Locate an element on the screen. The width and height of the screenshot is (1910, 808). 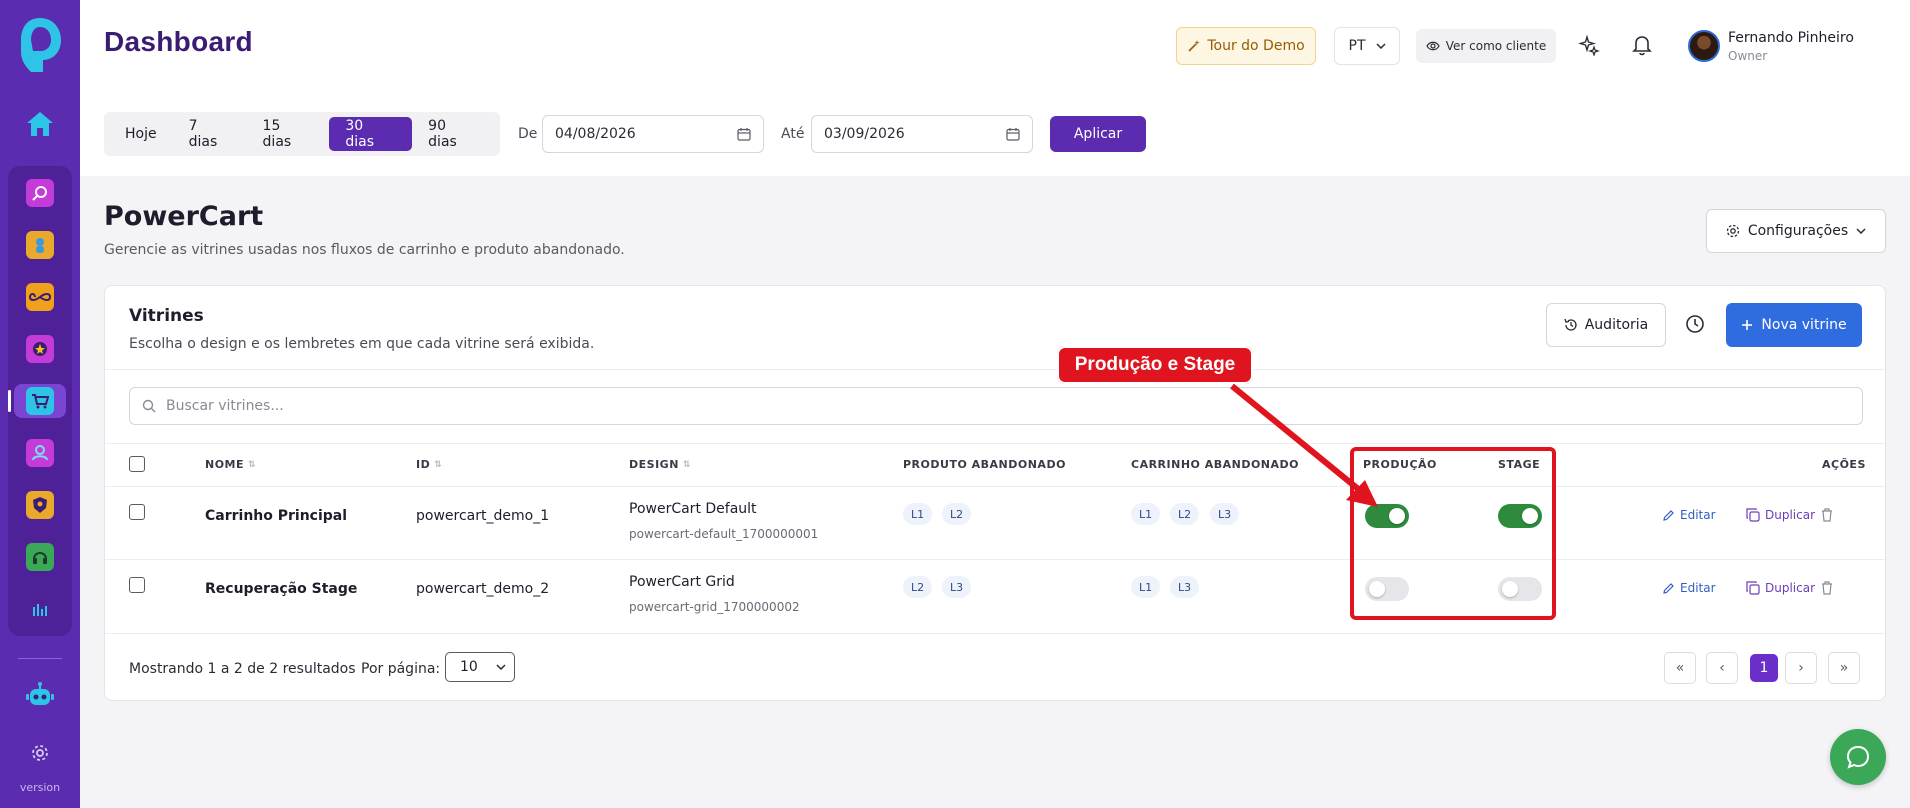
chat-button is located at coordinates (1858, 757).